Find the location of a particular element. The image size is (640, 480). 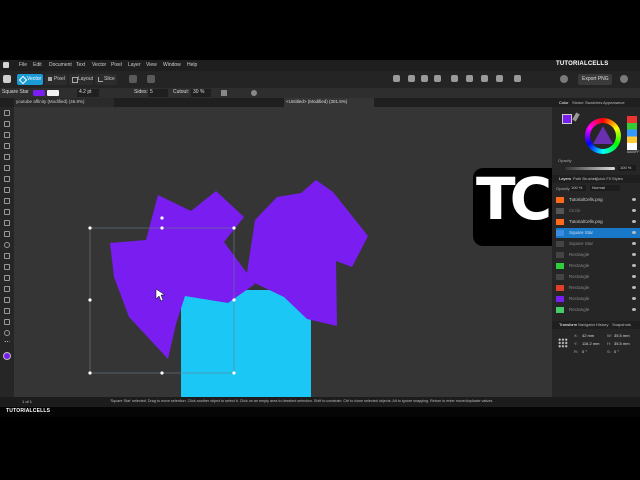

fill-color-well is located at coordinates (567, 119).